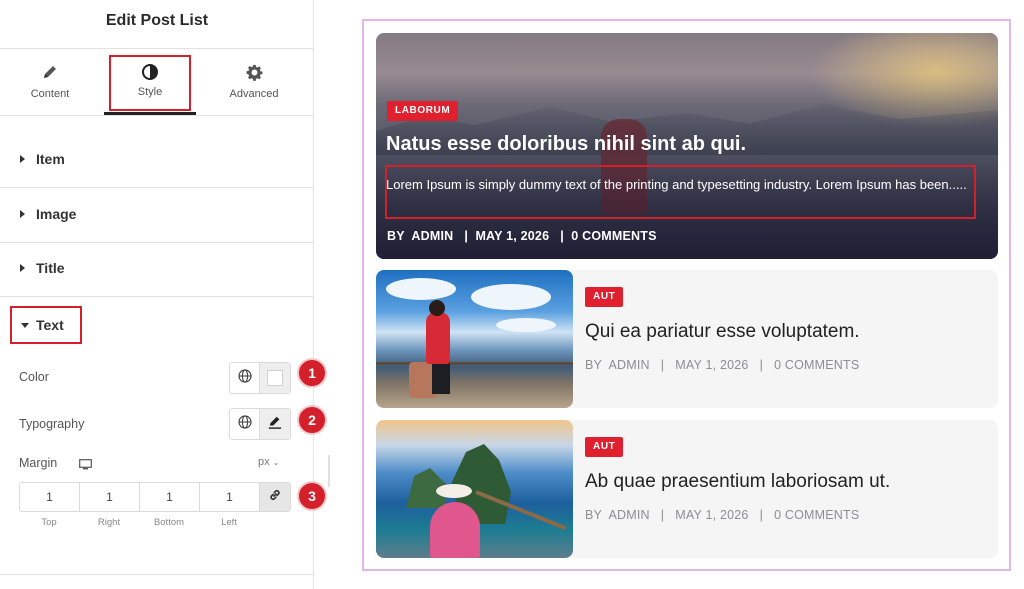  Describe the element at coordinates (169, 522) in the screenshot. I see `margin-bottom-label: Bottom` at that location.